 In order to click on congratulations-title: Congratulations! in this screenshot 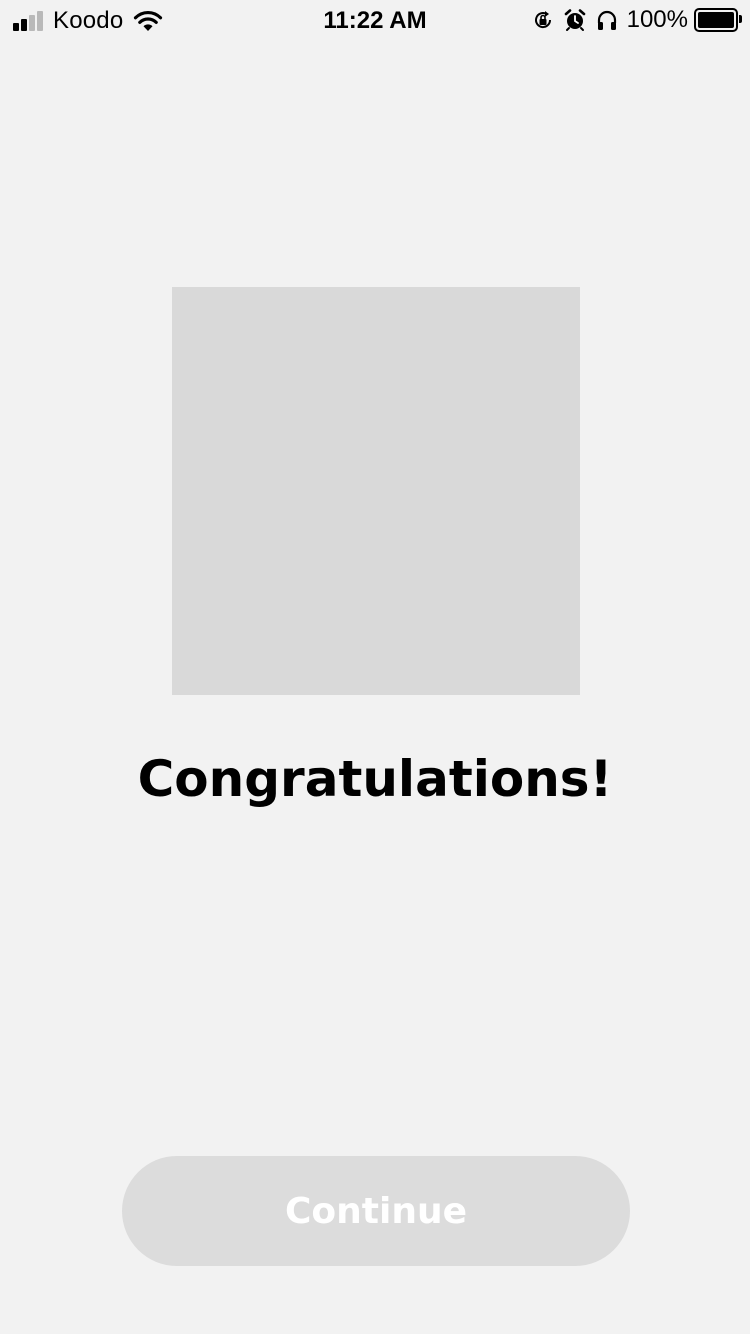, I will do `click(375, 779)`.